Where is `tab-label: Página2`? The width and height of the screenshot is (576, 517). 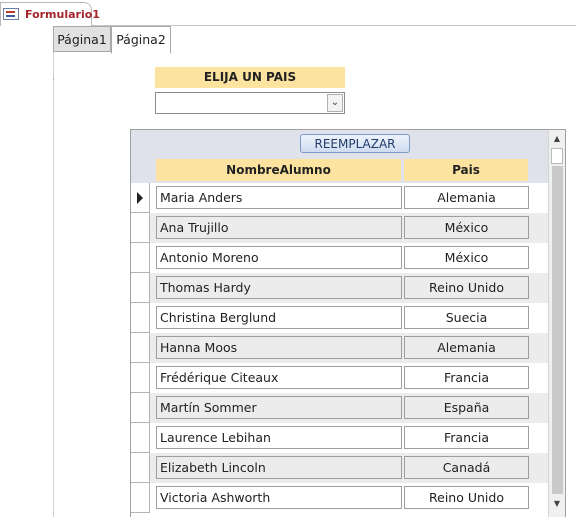
tab-label: Página2 is located at coordinates (141, 39).